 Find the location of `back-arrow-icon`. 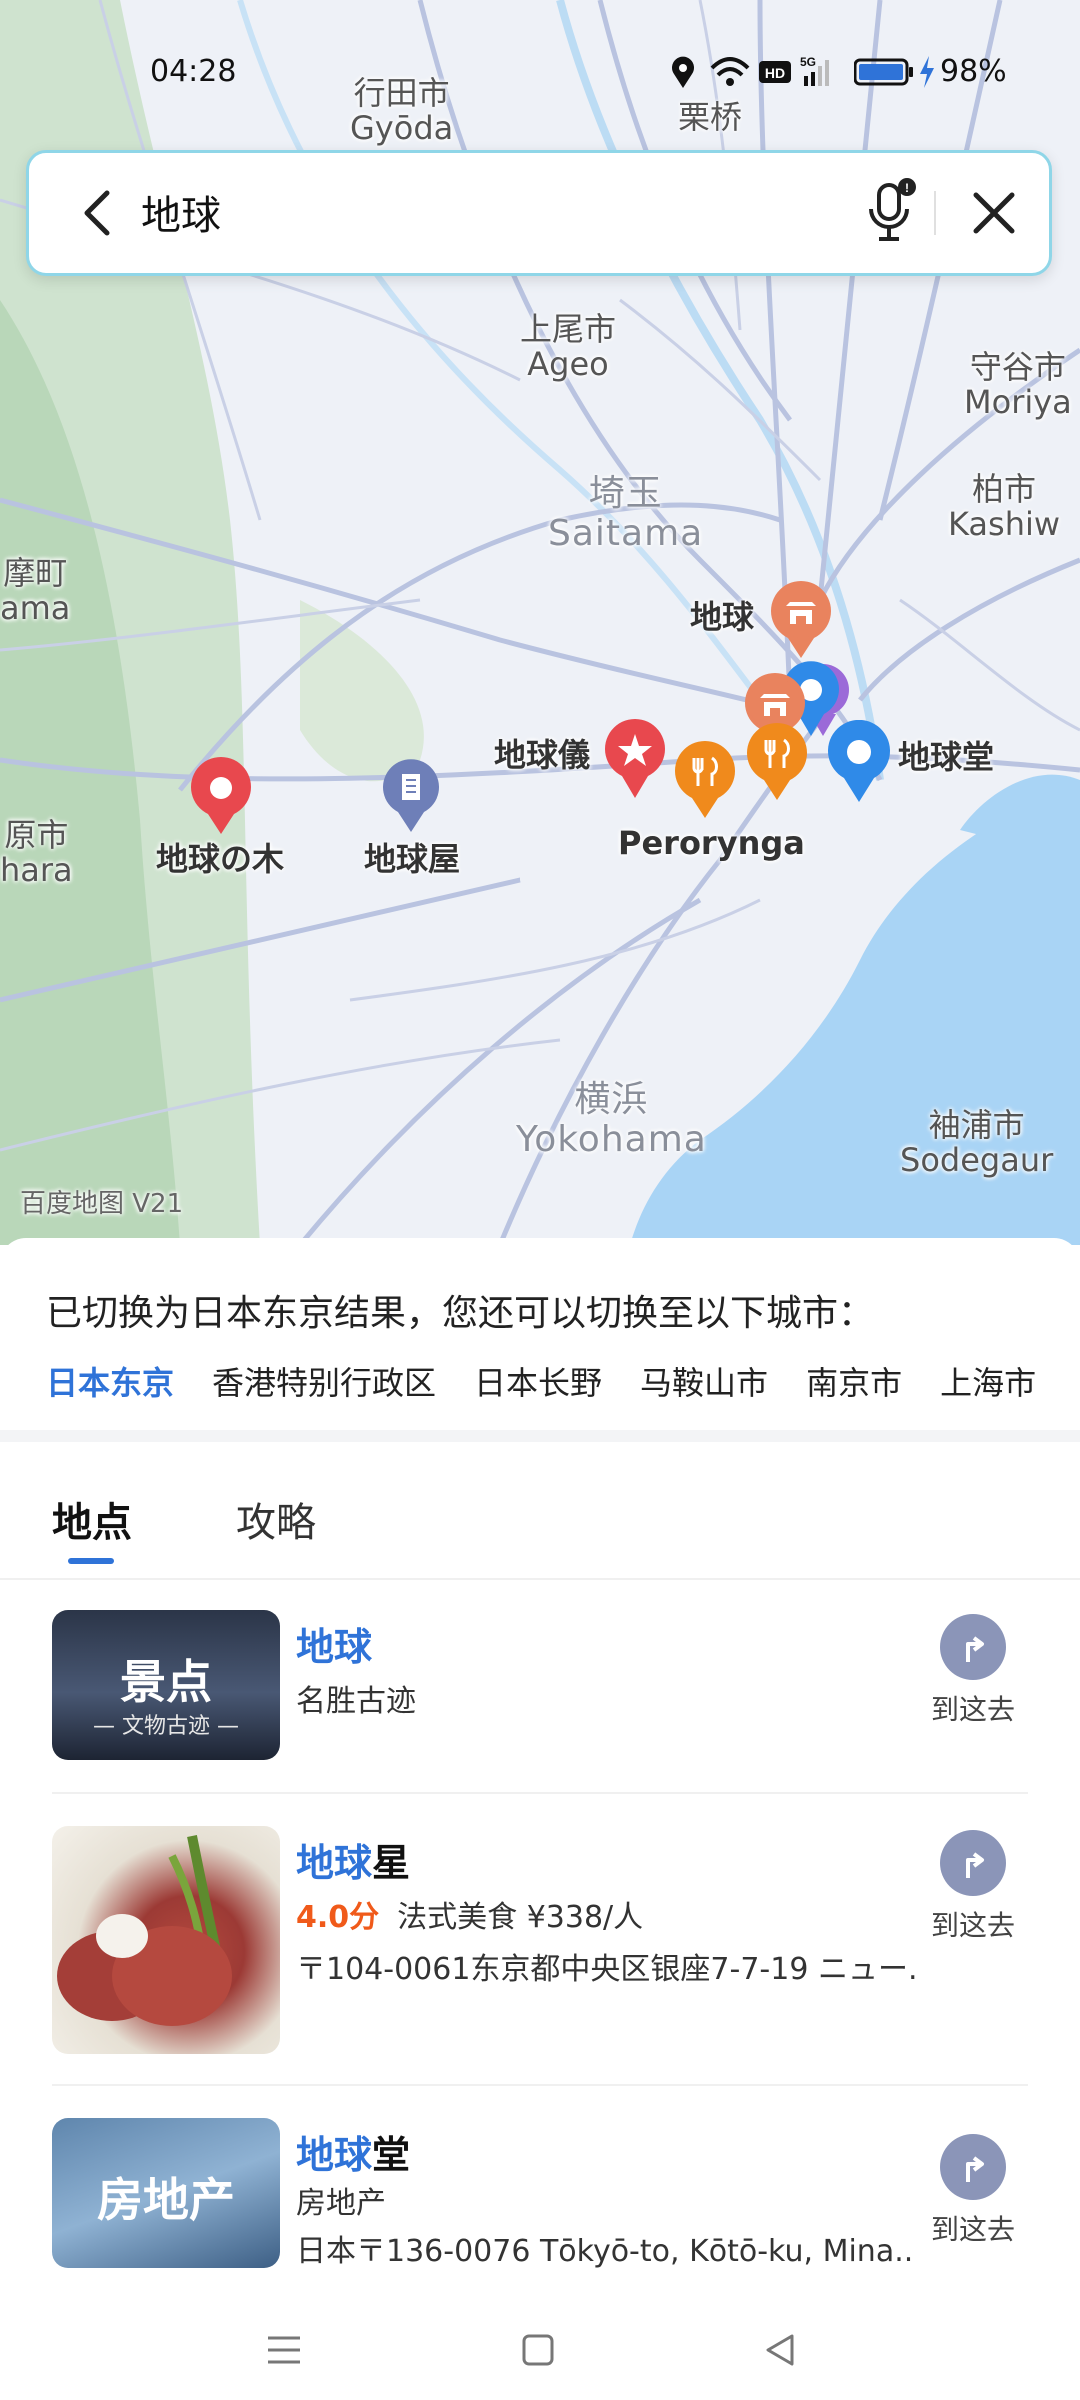

back-arrow-icon is located at coordinates (99, 213).